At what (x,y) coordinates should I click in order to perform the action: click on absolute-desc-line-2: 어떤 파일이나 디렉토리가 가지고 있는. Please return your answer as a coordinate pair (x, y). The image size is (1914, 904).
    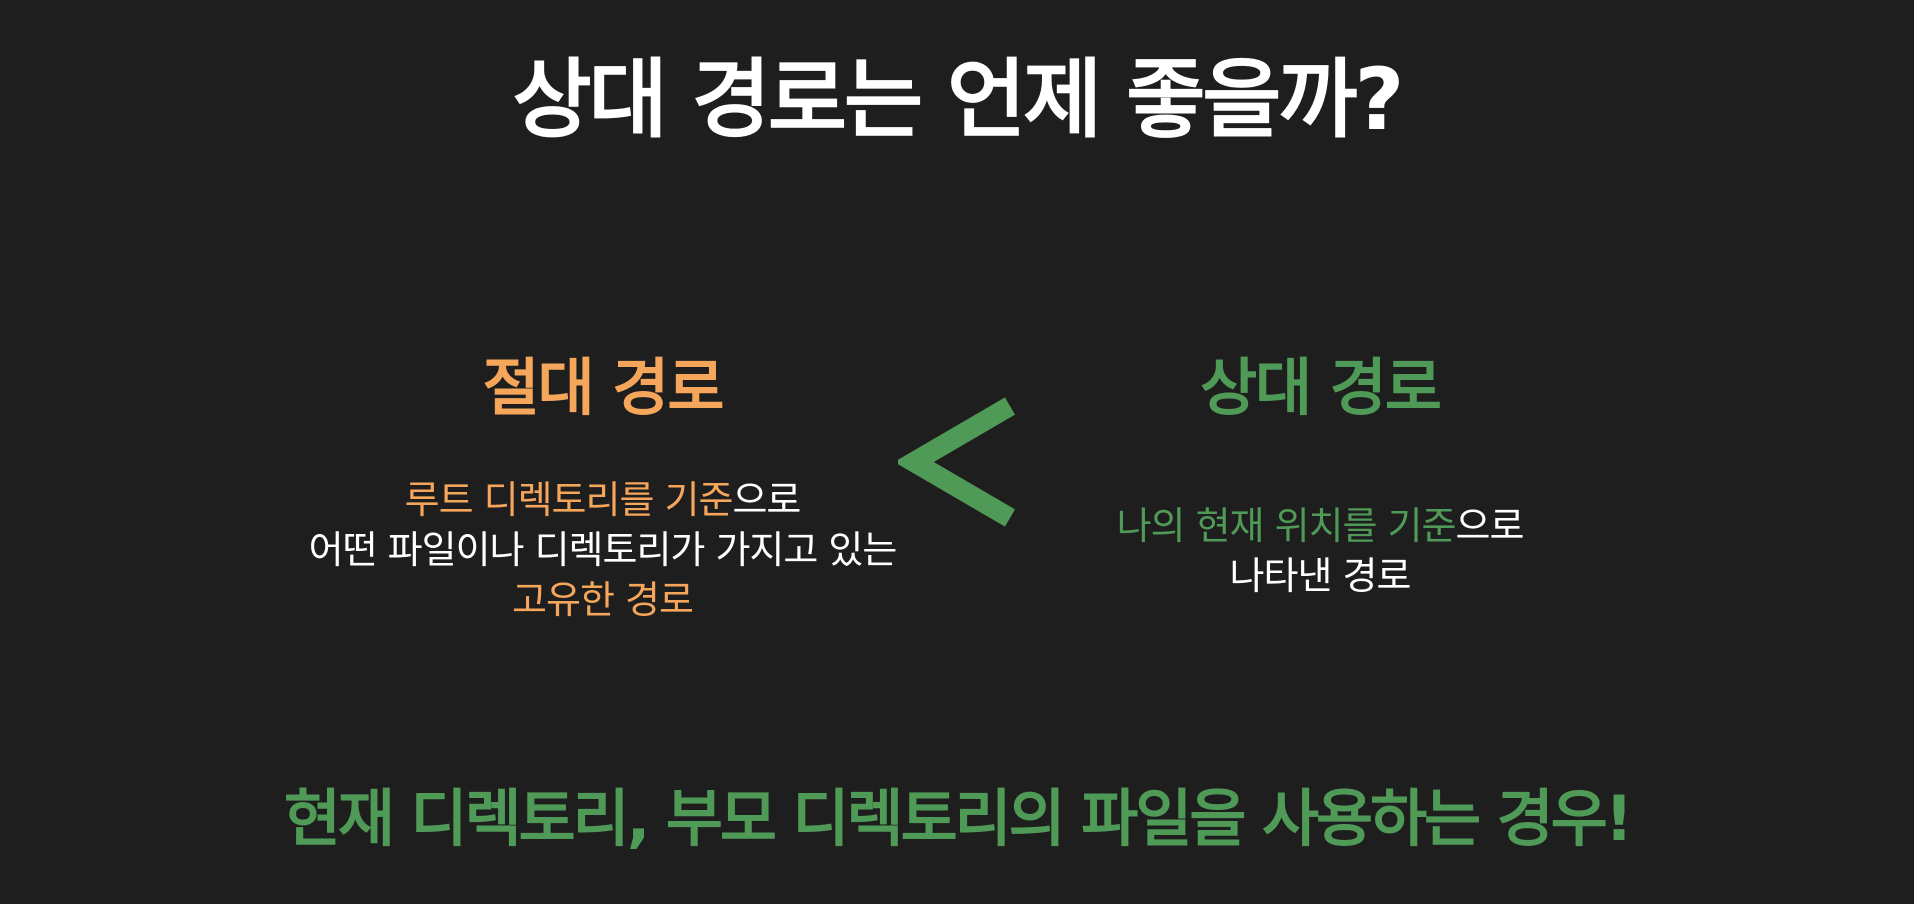
    Looking at the image, I should click on (603, 550).